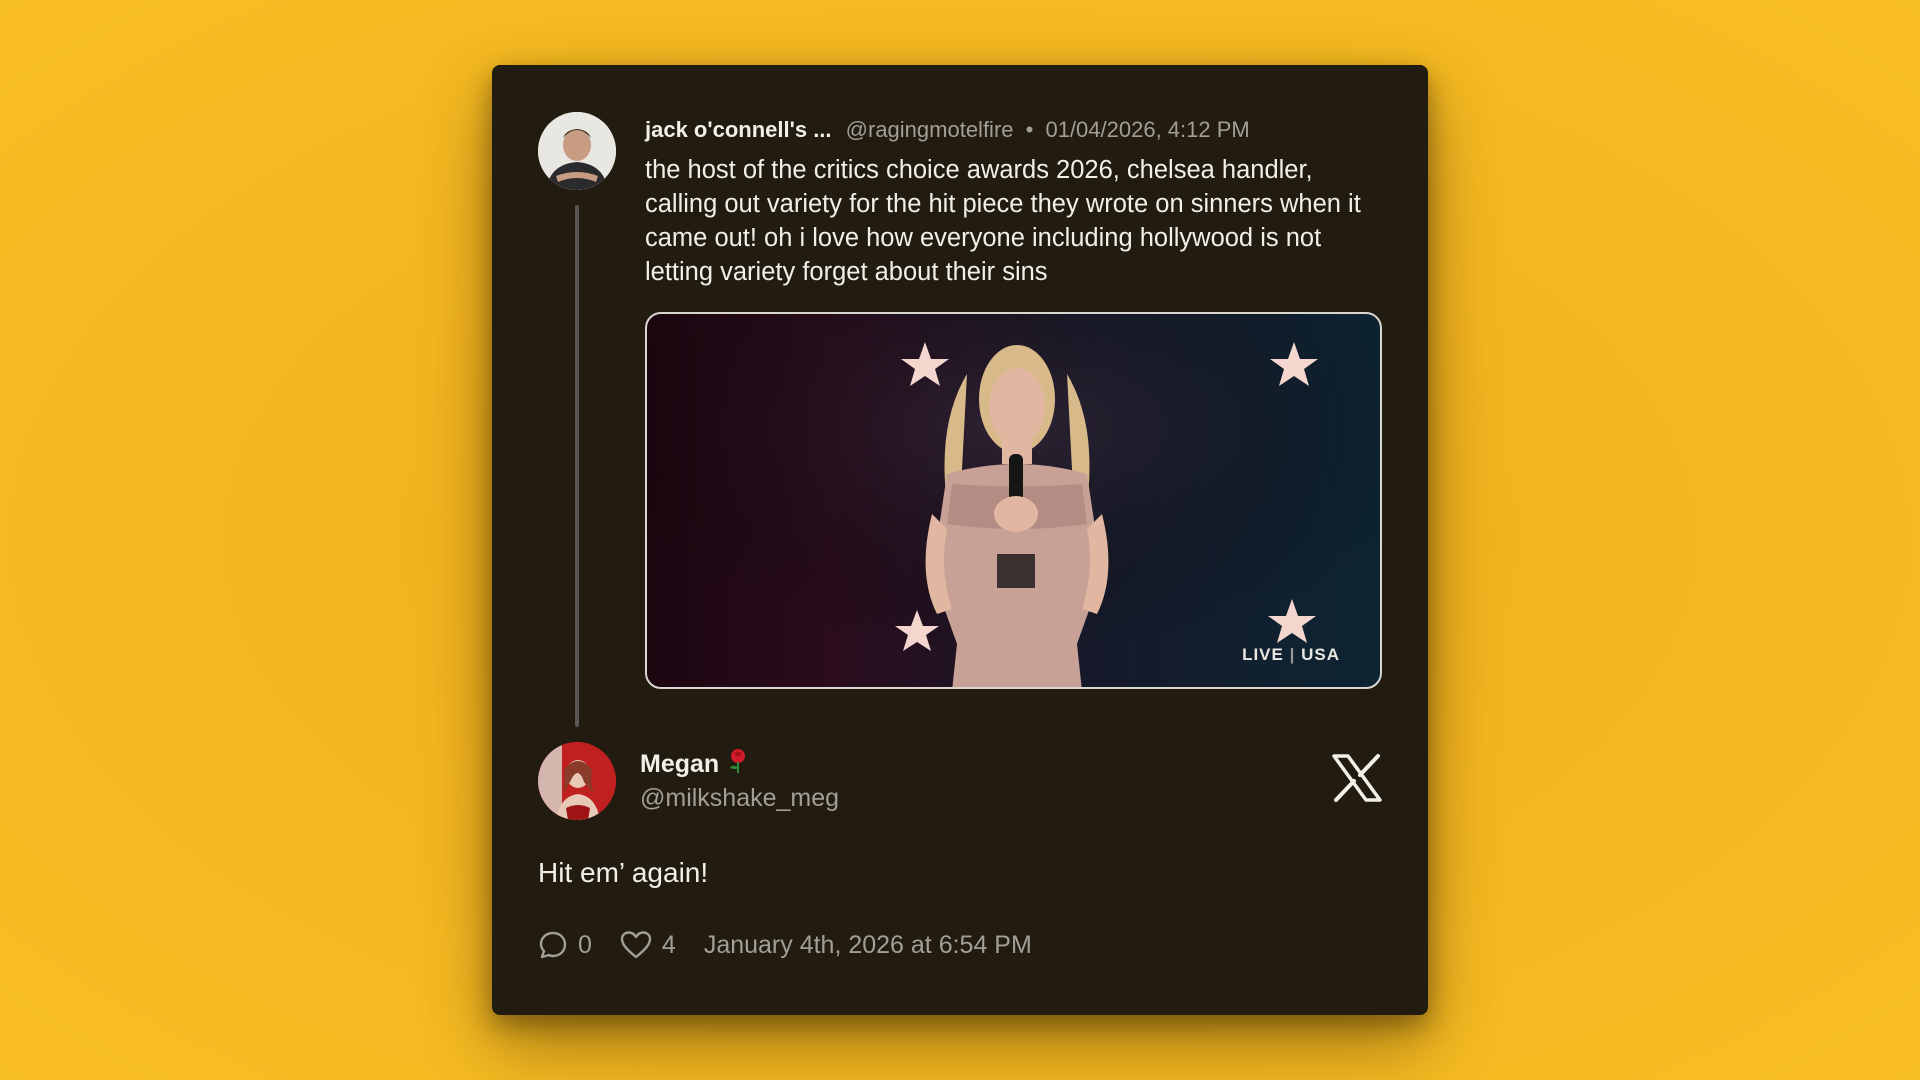  Describe the element at coordinates (577, 466) in the screenshot. I see `thread-connector-line` at that location.